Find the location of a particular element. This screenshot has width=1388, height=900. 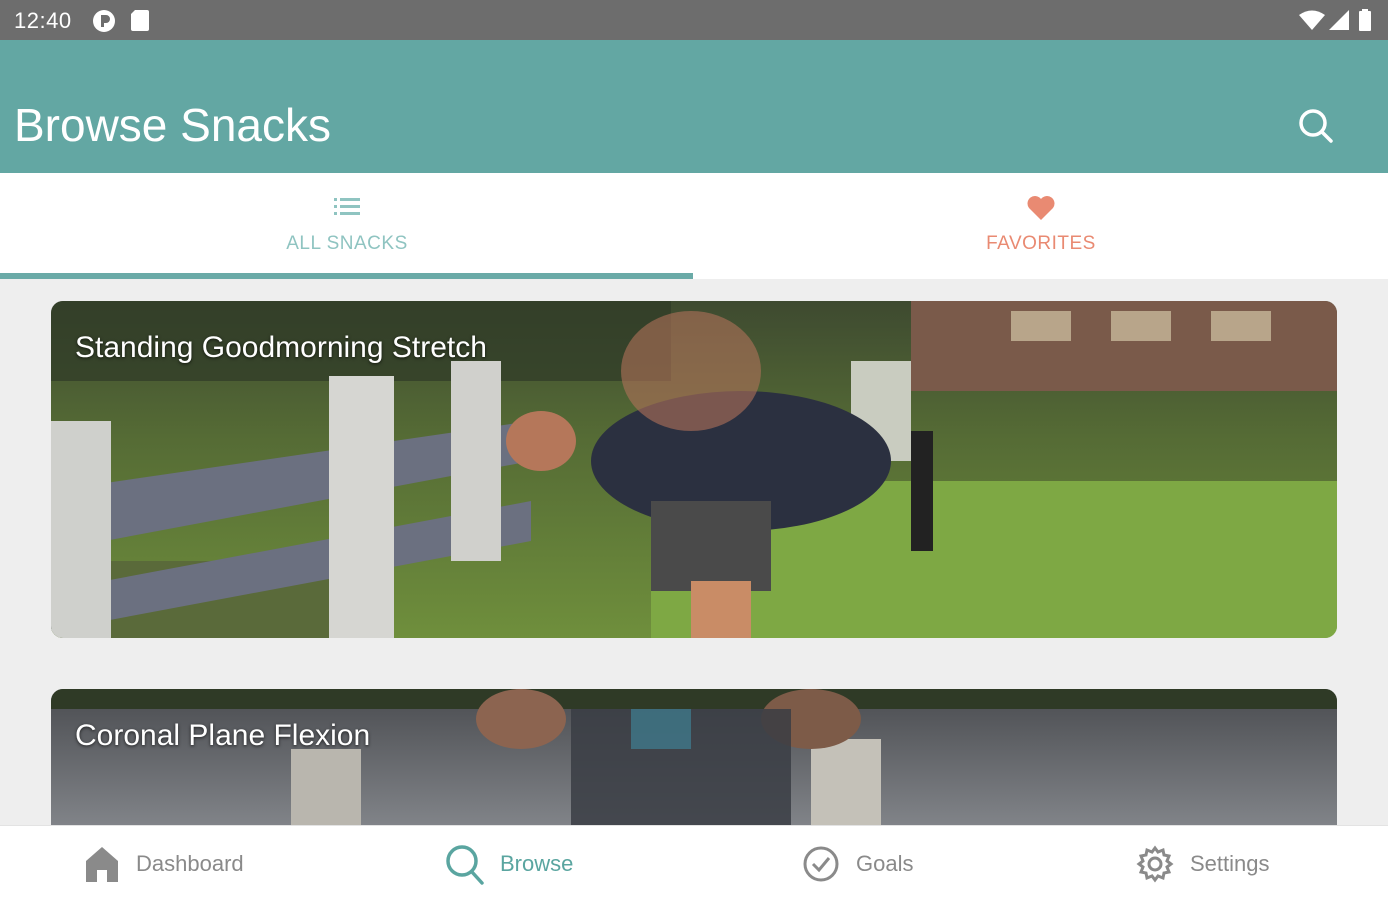

snack-title: Standing Goodmorning Stretch is located at coordinates (281, 347).